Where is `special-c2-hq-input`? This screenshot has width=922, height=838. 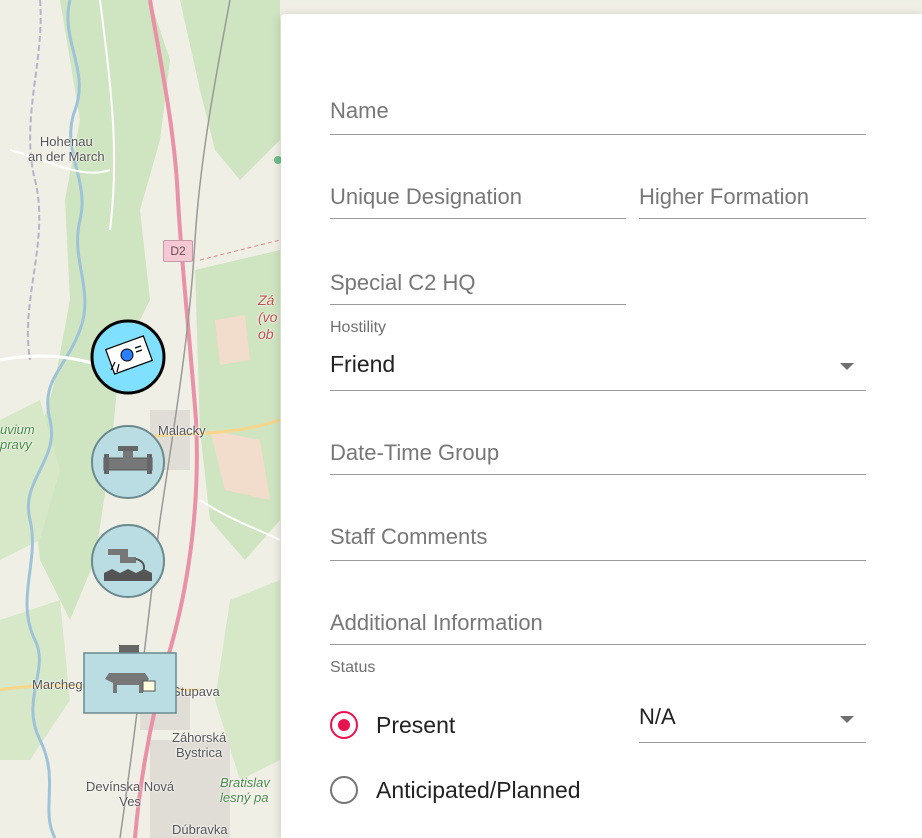 special-c2-hq-input is located at coordinates (478, 283).